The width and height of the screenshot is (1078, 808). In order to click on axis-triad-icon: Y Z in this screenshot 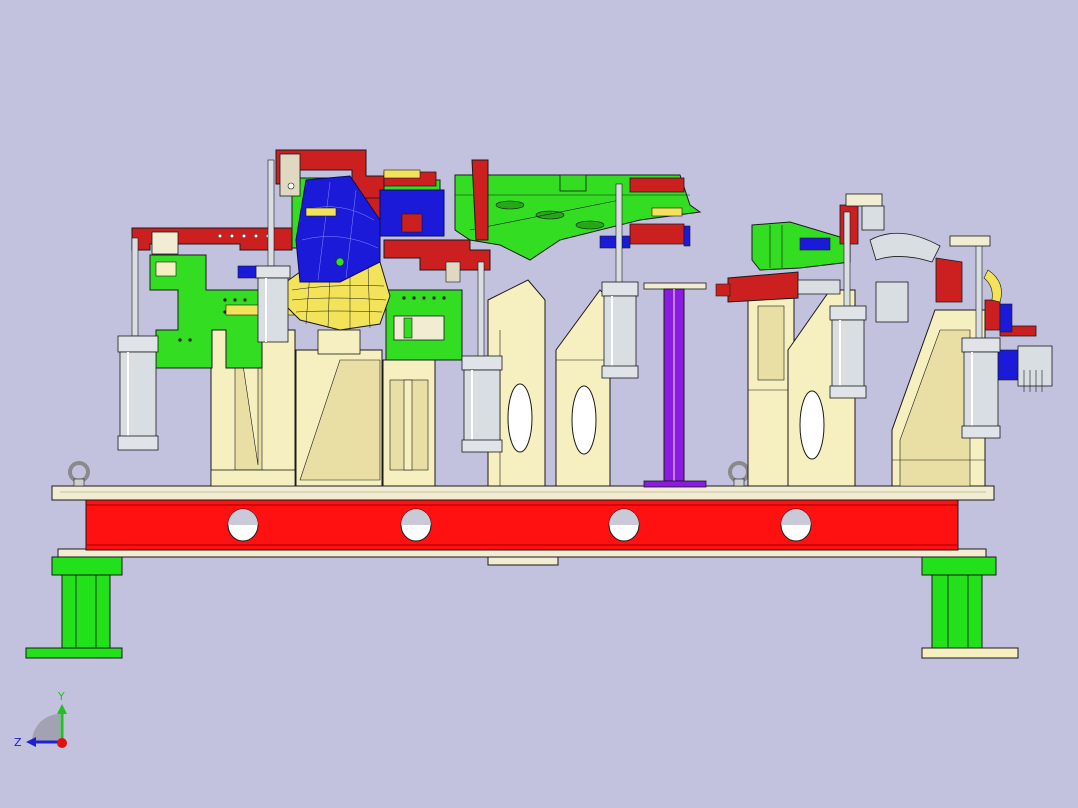, I will do `click(40, 719)`.